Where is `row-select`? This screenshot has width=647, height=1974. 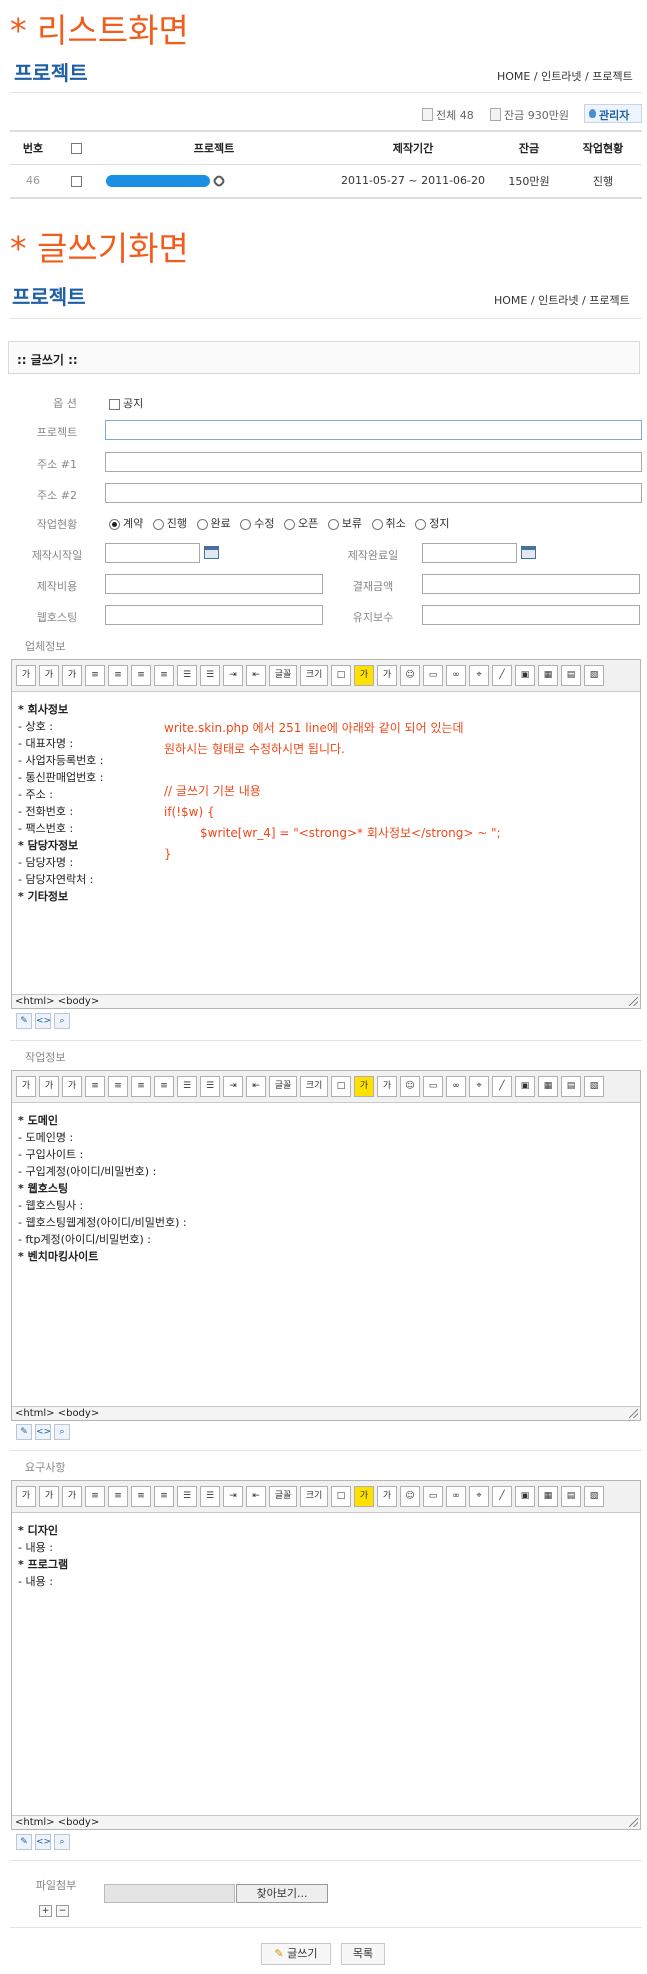 row-select is located at coordinates (76, 181).